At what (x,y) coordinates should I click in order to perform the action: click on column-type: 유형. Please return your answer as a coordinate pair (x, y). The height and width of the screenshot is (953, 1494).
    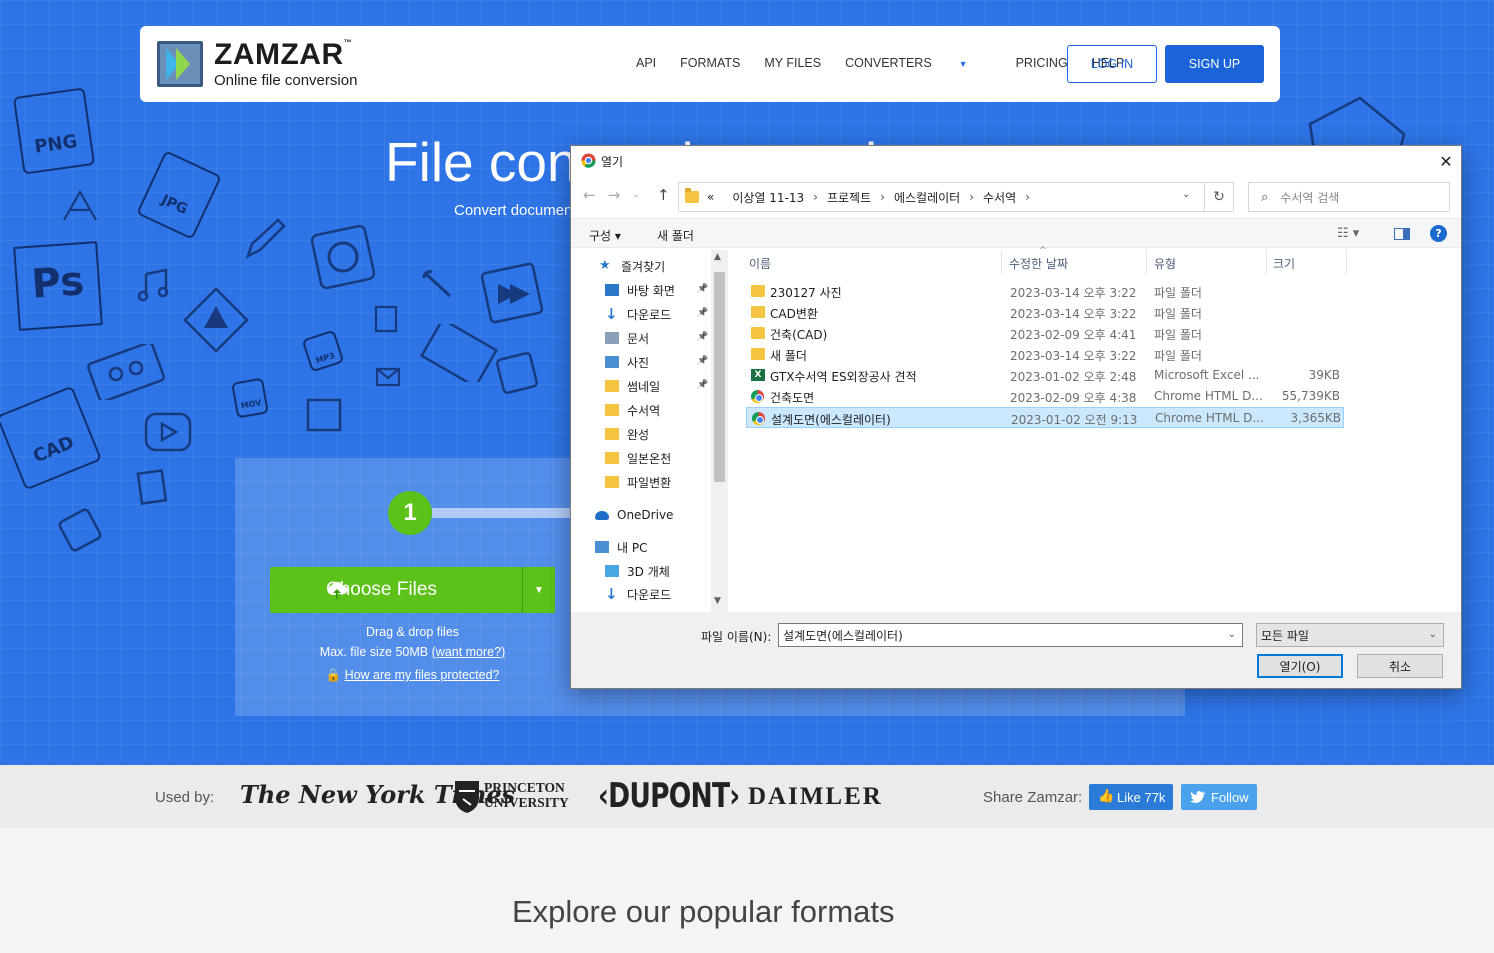
    Looking at the image, I should click on (1165, 263).